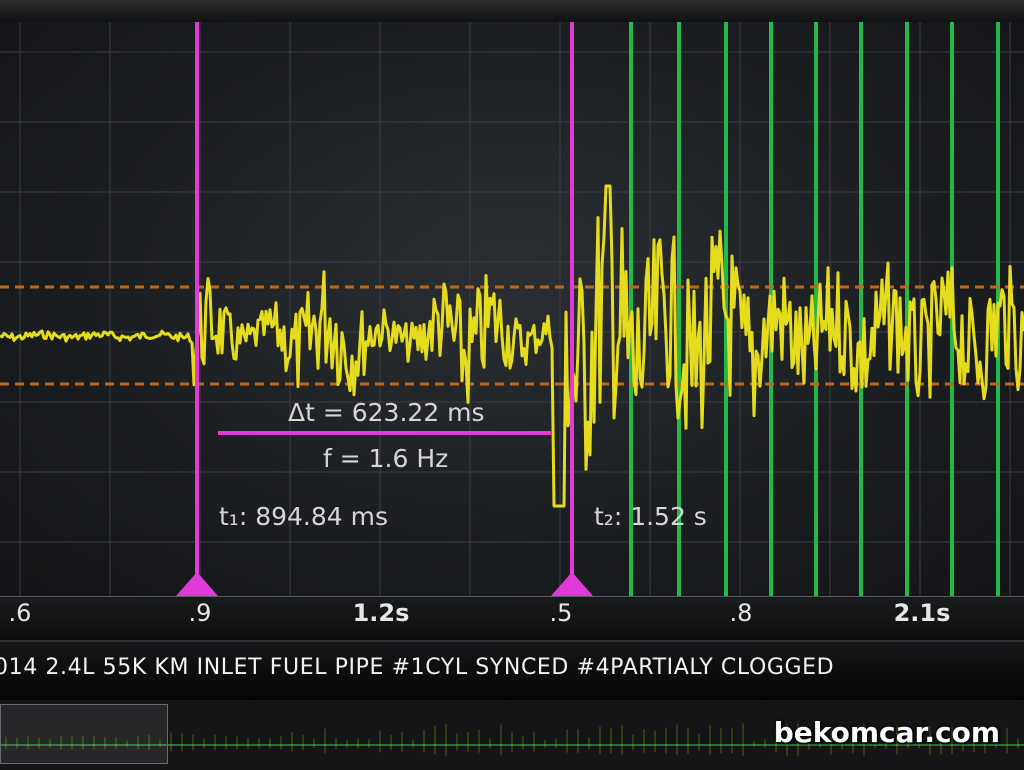 The image size is (1024, 770). I want to click on time-axis: .6 .9 1.2s .5 .8 2.1s, so click(512, 615).